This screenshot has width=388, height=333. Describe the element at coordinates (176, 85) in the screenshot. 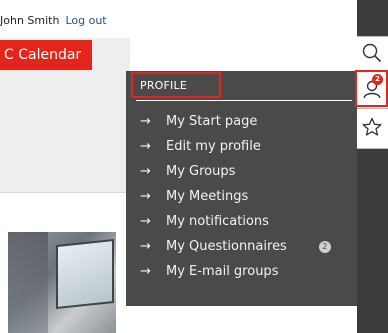

I see `highlight-profile-header` at that location.